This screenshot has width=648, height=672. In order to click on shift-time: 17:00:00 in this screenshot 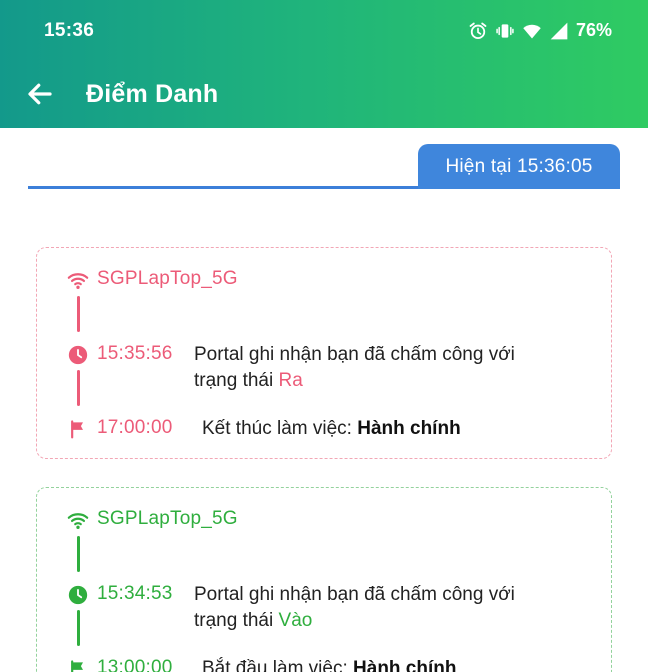, I will do `click(135, 427)`.